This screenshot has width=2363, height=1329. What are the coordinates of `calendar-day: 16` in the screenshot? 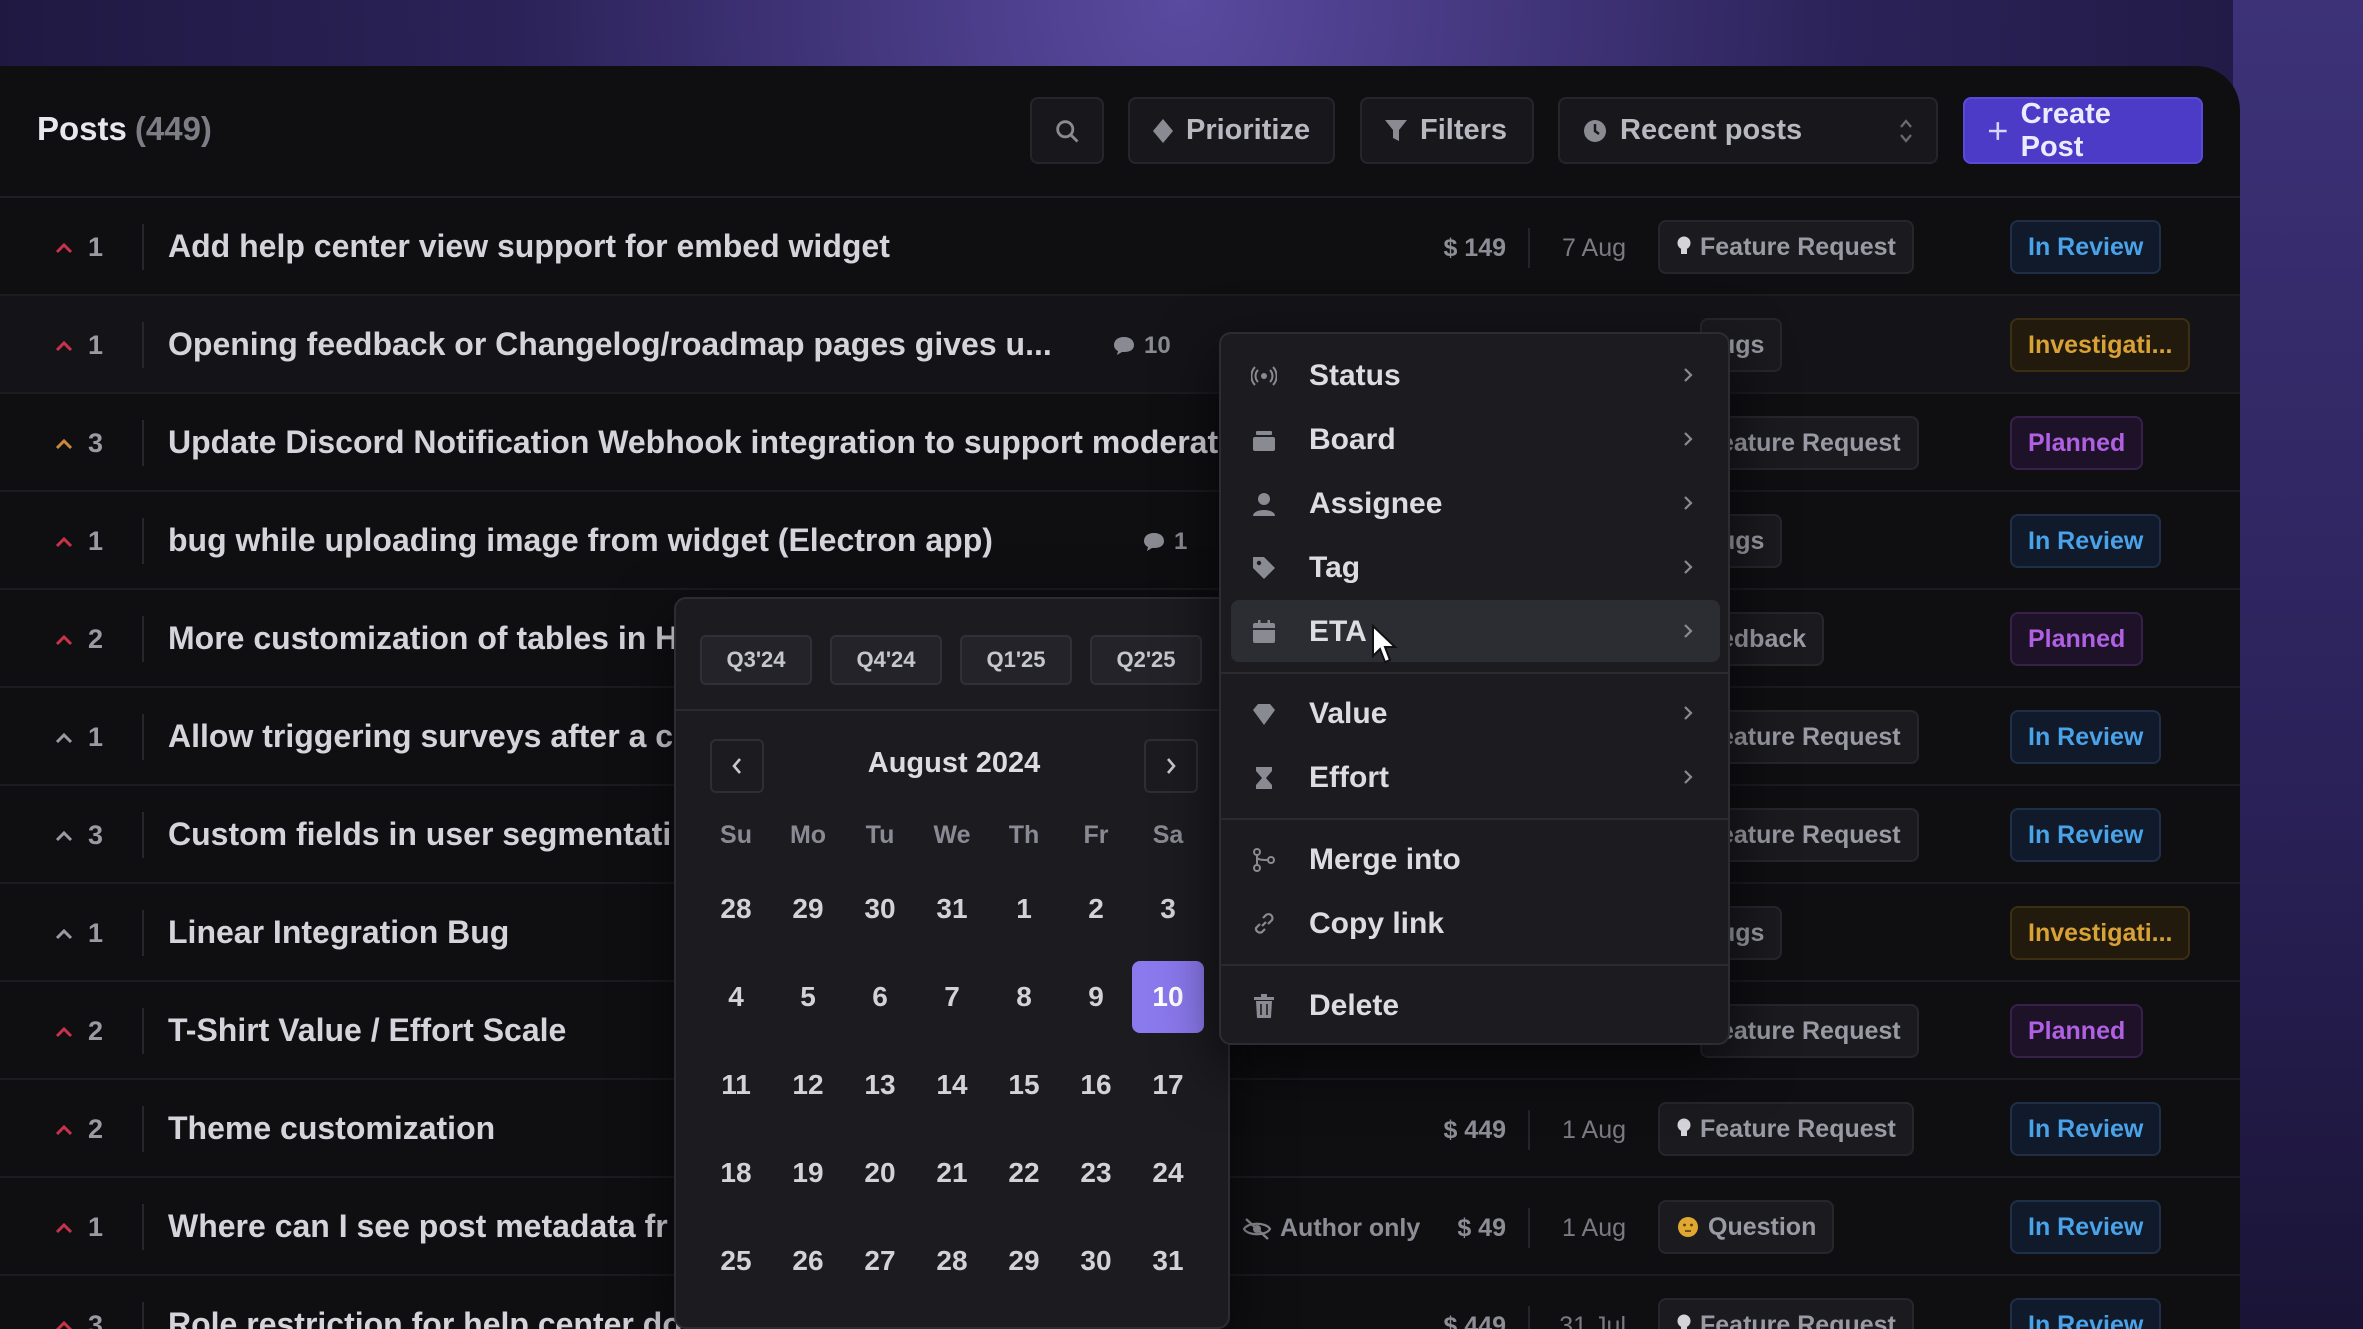 It's located at (1096, 1085).